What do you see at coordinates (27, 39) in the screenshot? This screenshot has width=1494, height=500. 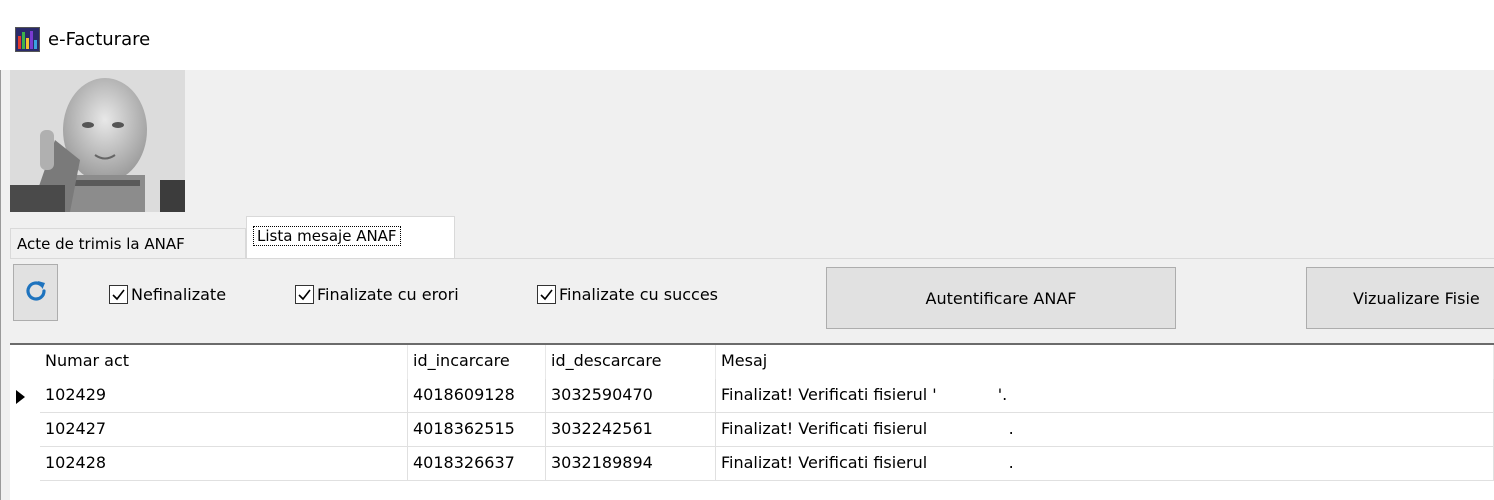 I see `bar-chart-app-icon` at bounding box center [27, 39].